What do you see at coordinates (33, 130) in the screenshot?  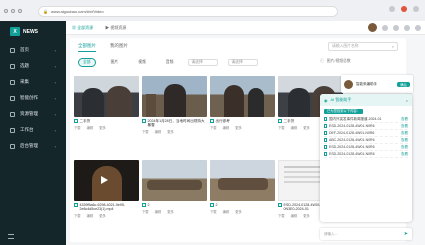 I see `sidebar-item-workbench: 工作台 ›` at bounding box center [33, 130].